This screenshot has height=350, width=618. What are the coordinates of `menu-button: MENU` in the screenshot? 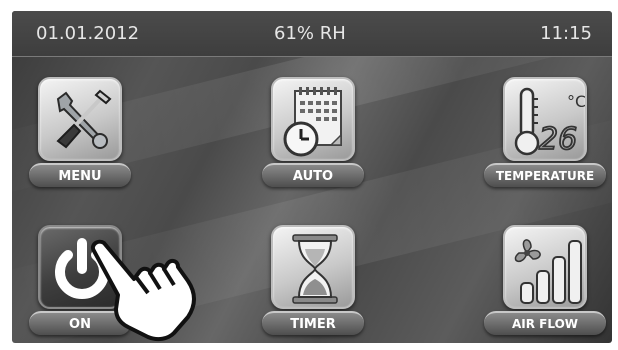 It's located at (80, 136).